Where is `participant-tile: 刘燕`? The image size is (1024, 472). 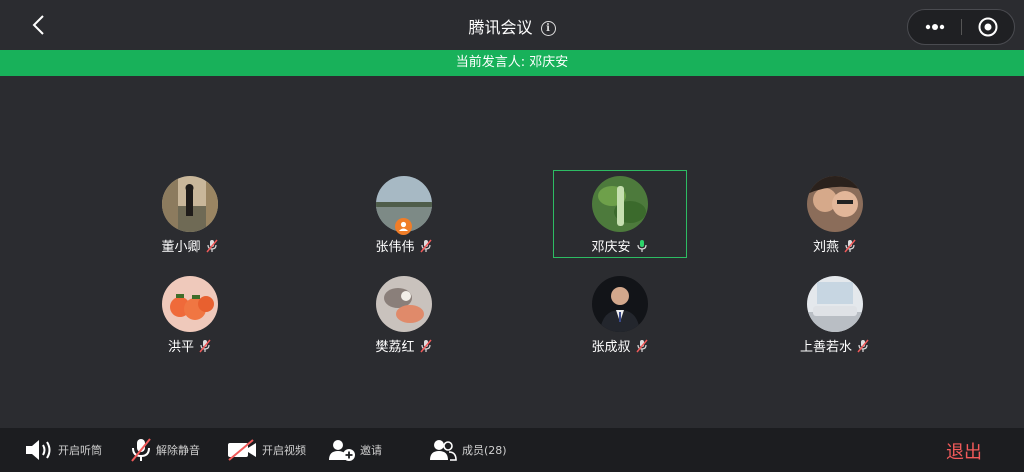
participant-tile: 刘燕 is located at coordinates (835, 214).